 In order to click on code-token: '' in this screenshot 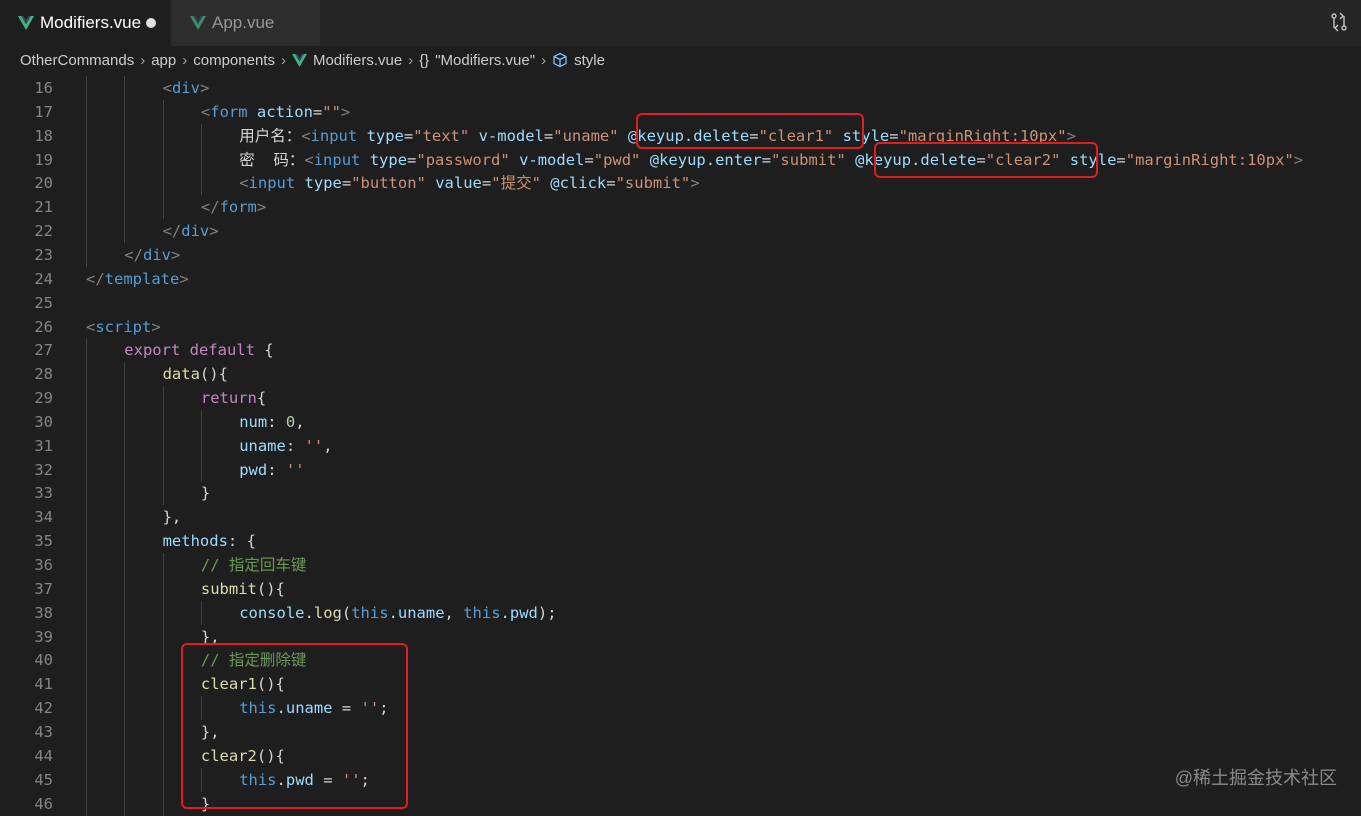, I will do `click(295, 469)`.